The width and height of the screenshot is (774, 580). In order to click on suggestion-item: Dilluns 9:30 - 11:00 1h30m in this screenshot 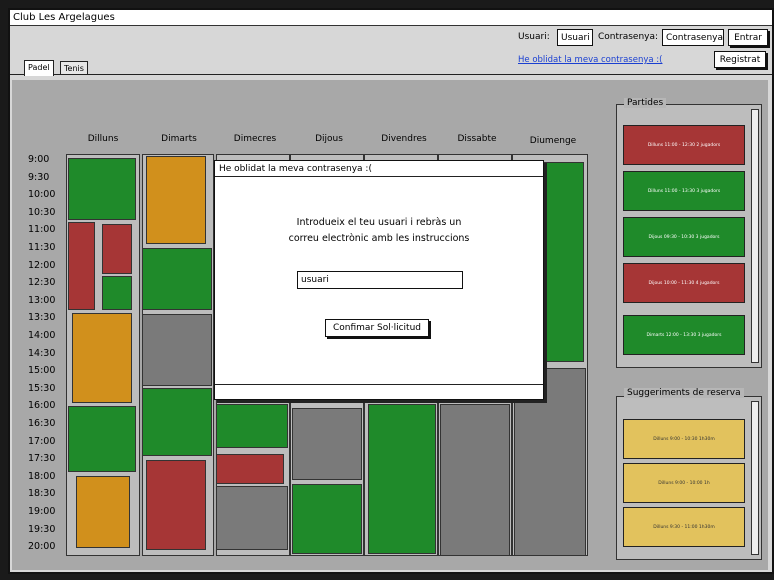, I will do `click(684, 527)`.